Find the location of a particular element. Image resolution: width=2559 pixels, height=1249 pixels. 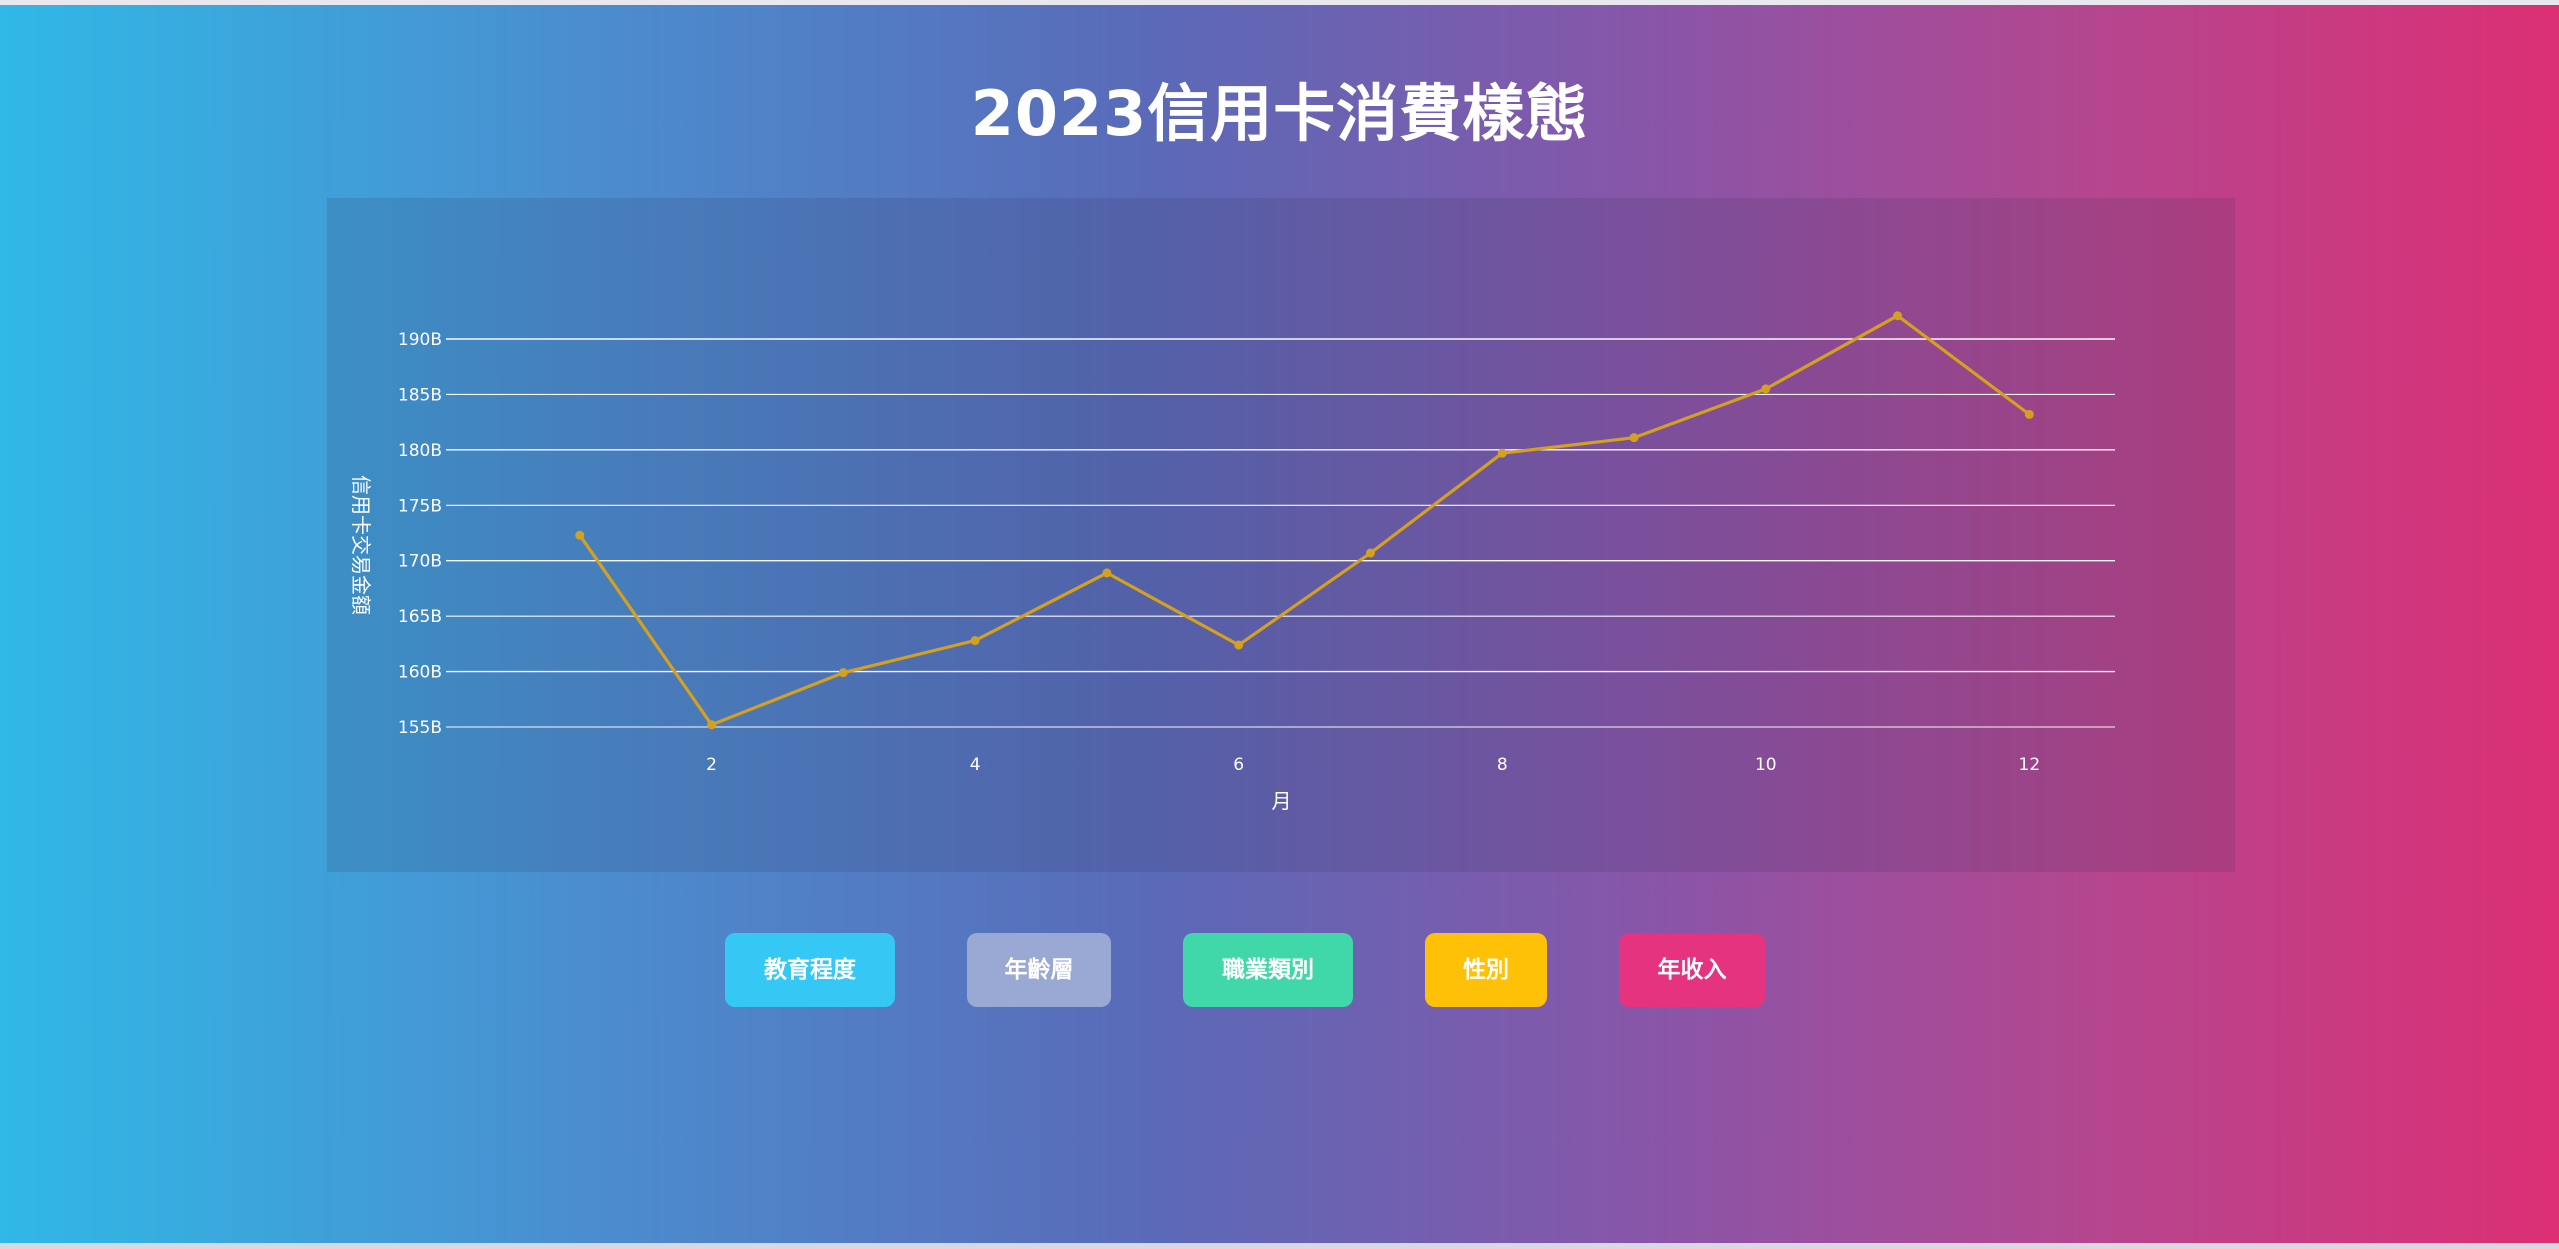

y-tick-label: 185B is located at coordinates (420, 395).